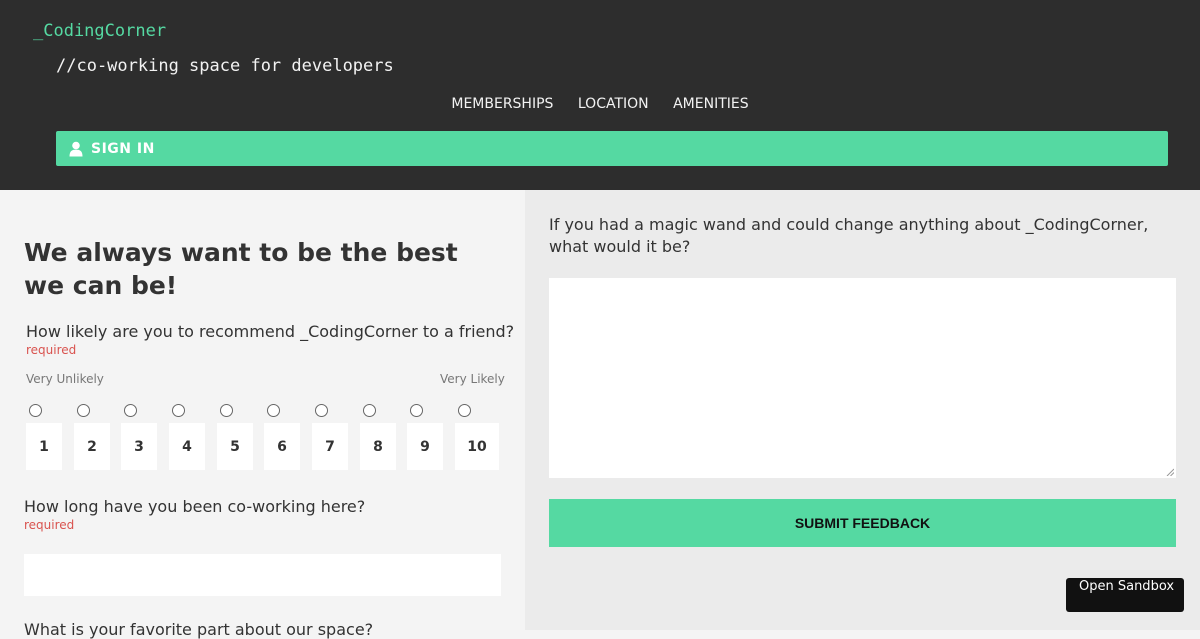 The image size is (1200, 639). What do you see at coordinates (44, 446) in the screenshot?
I see `rating-option-1: 1` at bounding box center [44, 446].